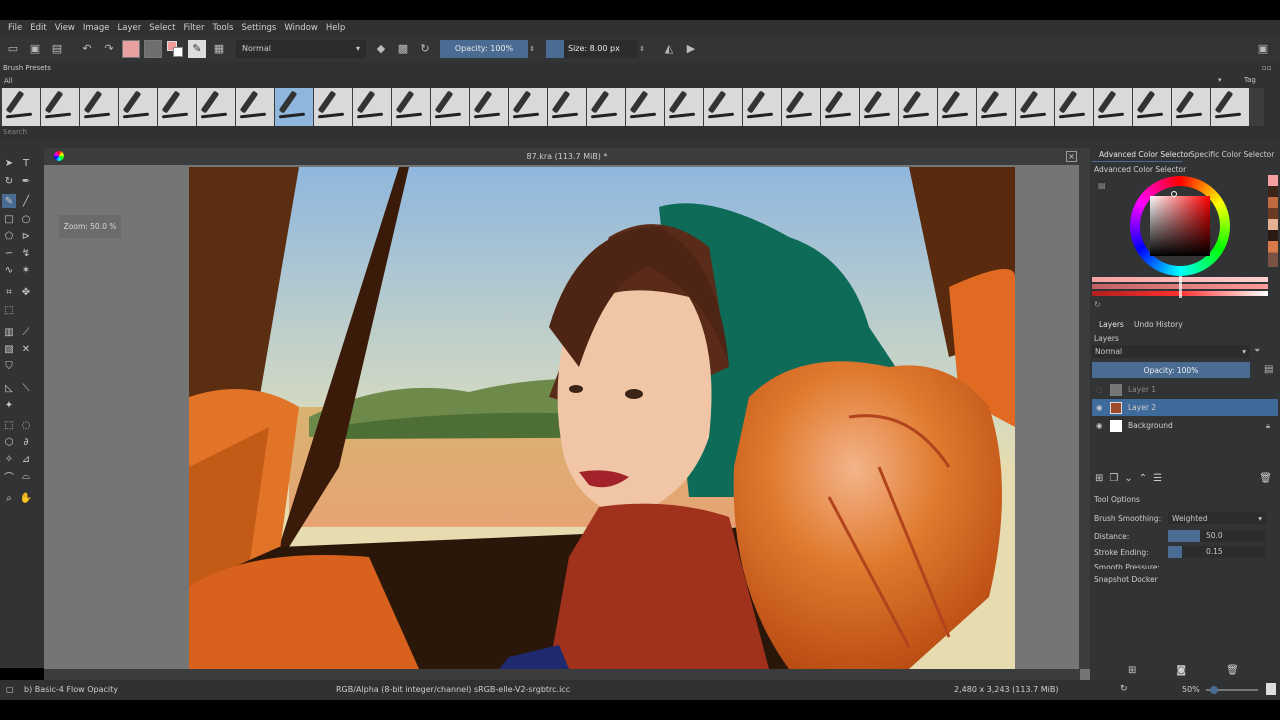  What do you see at coordinates (1250, 80) in the screenshot?
I see `brush-presets-tag: Tag` at bounding box center [1250, 80].